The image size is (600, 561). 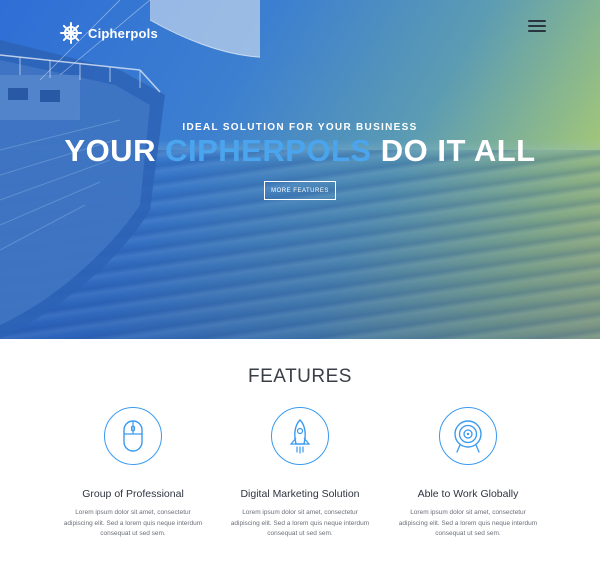 I want to click on target-icon, so click(x=468, y=436).